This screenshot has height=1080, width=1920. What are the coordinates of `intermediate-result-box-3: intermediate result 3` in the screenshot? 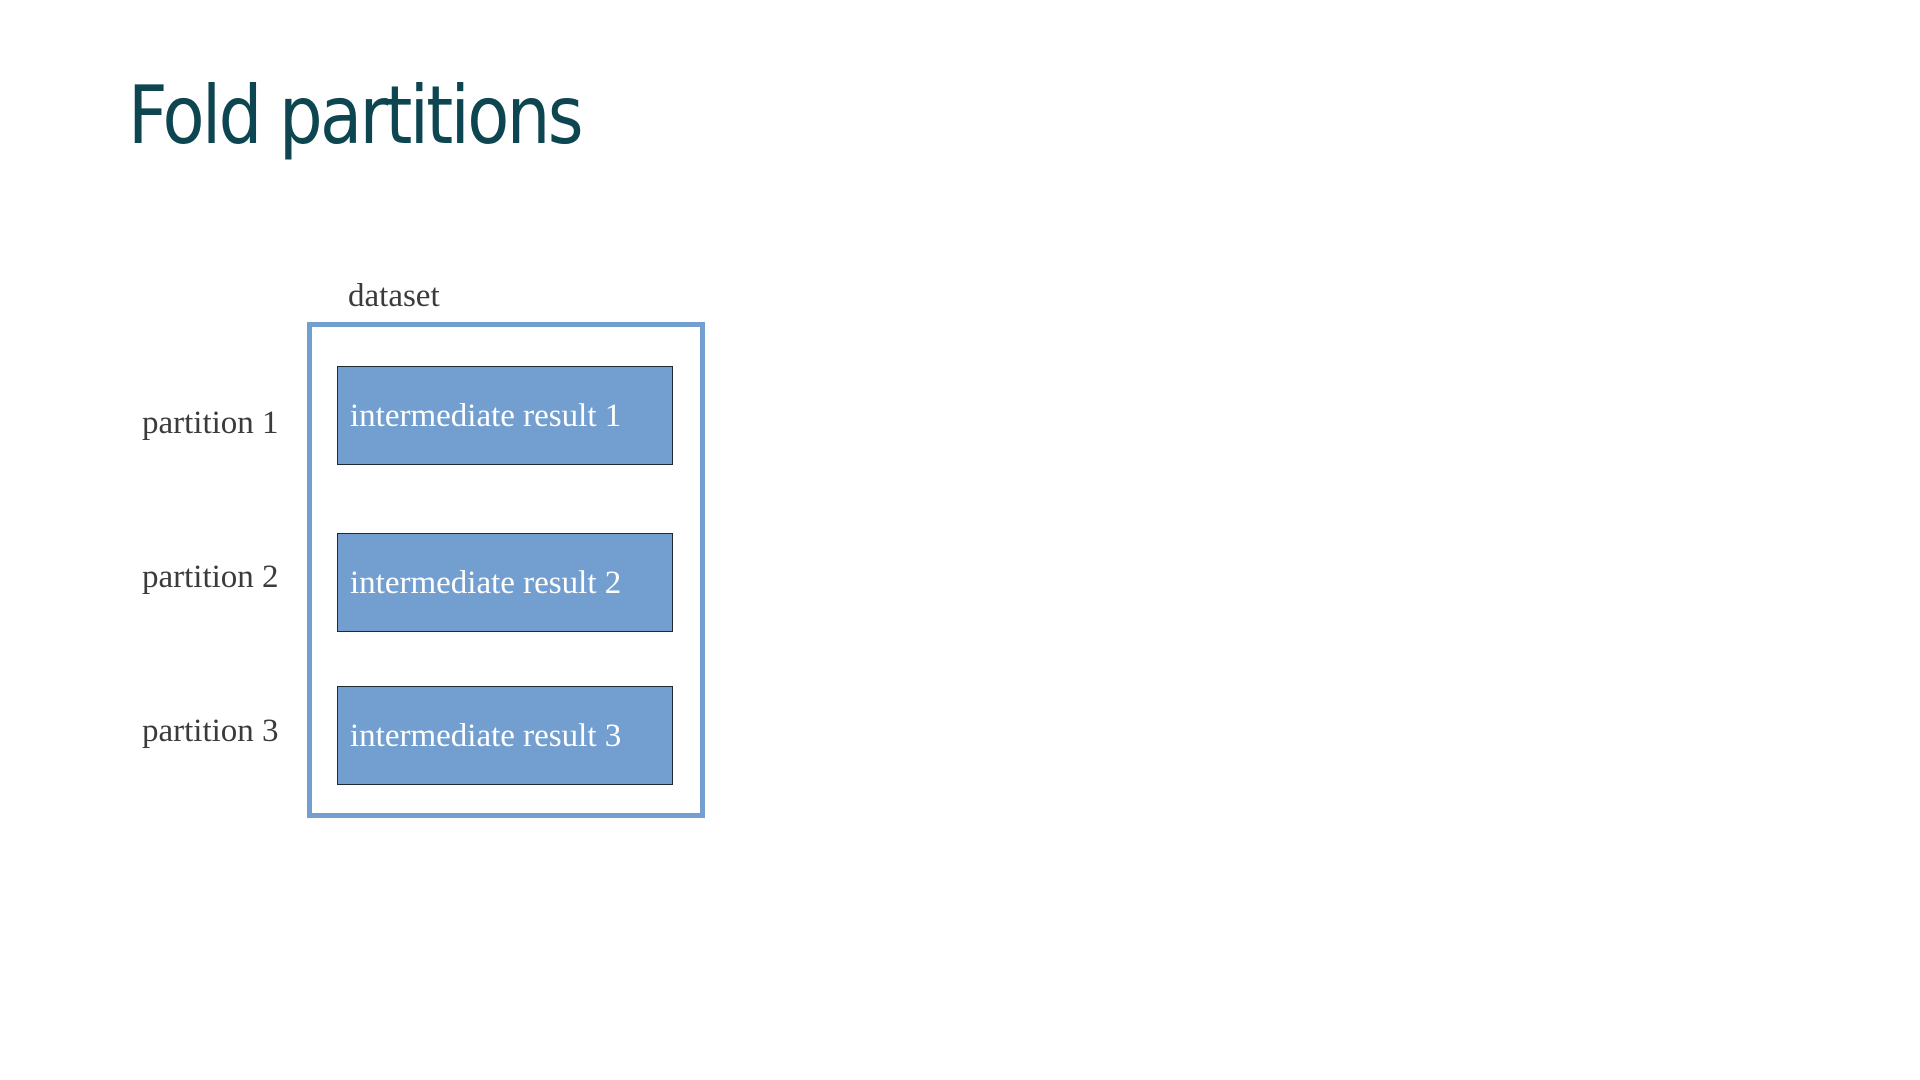 It's located at (505, 735).